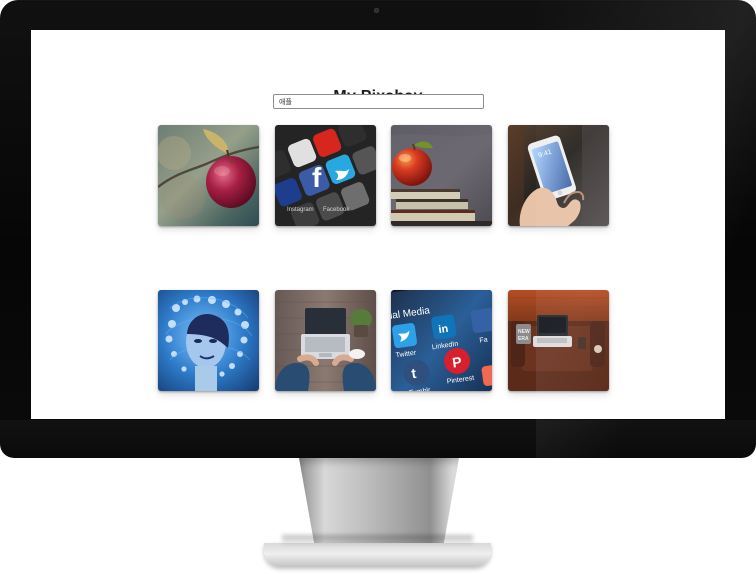 Image resolution: width=756 pixels, height=574 pixels. Describe the element at coordinates (483, 341) in the screenshot. I see `svg-text: Fa` at that location.